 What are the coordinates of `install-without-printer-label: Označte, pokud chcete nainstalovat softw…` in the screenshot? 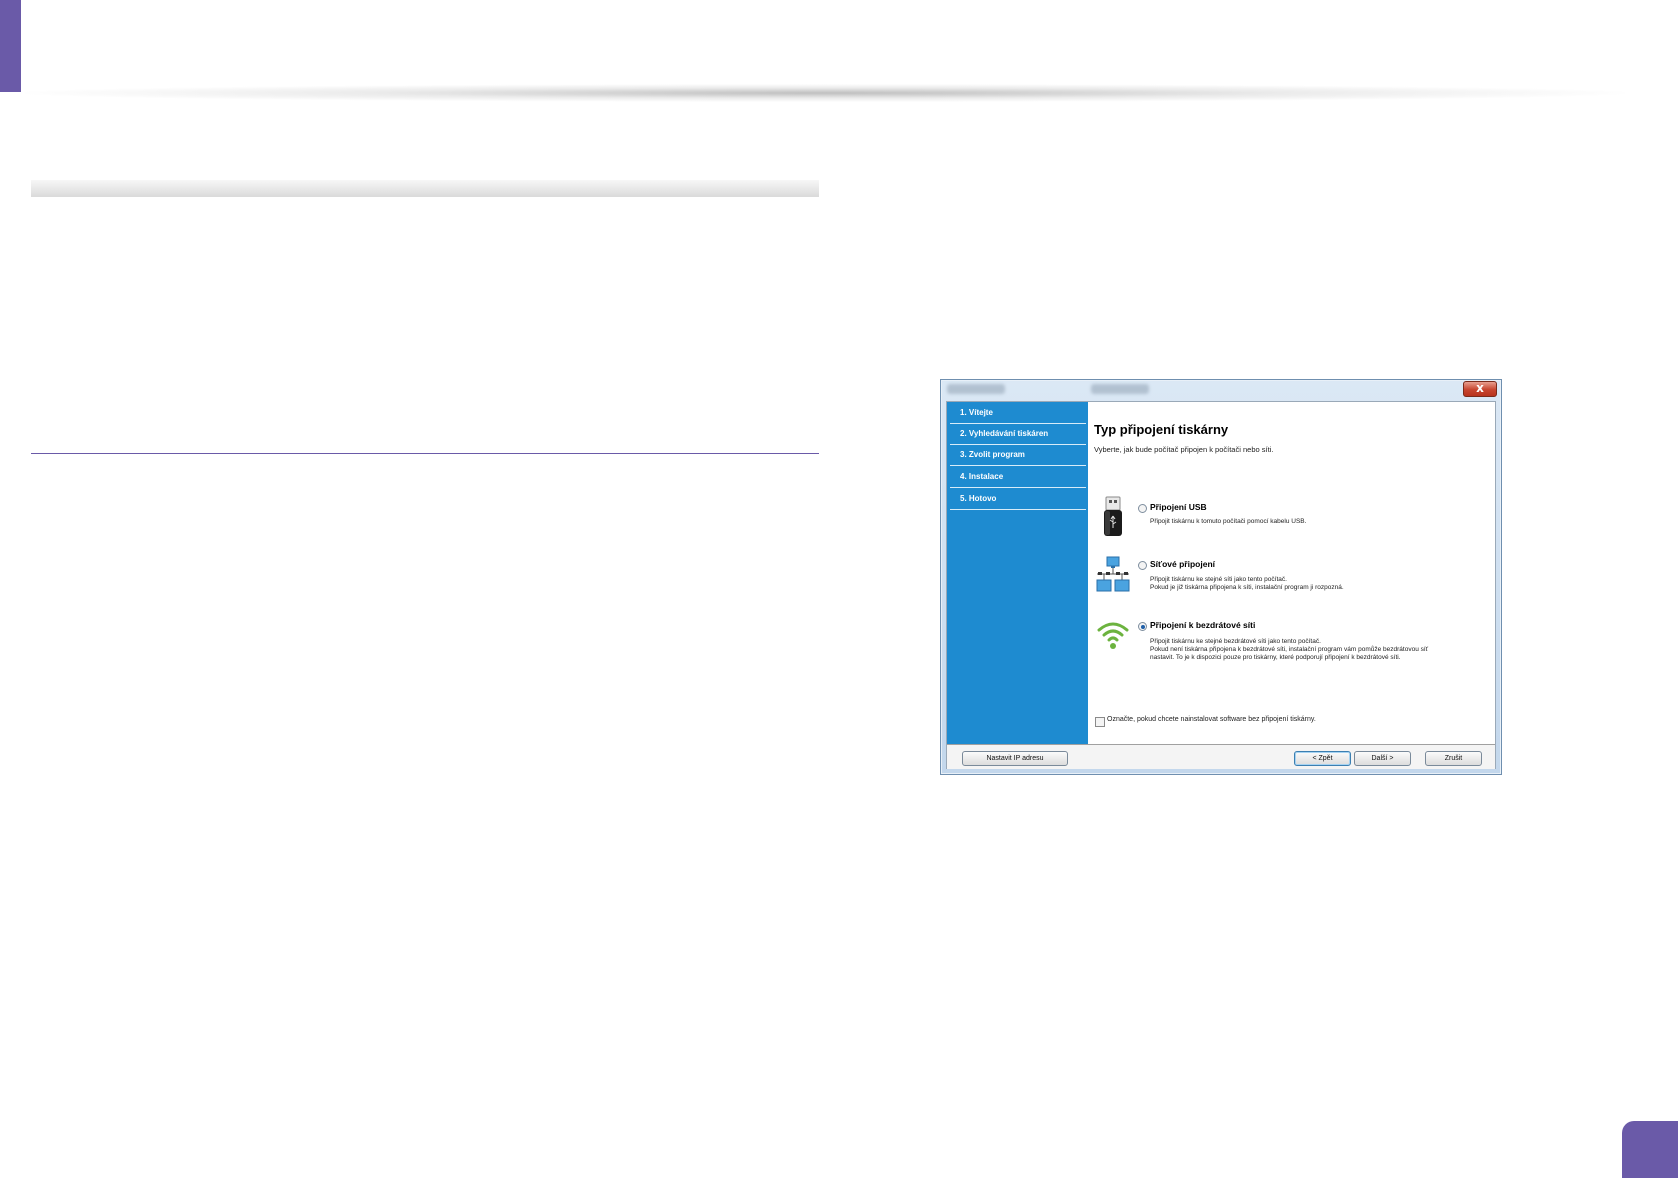 It's located at (1211, 719).